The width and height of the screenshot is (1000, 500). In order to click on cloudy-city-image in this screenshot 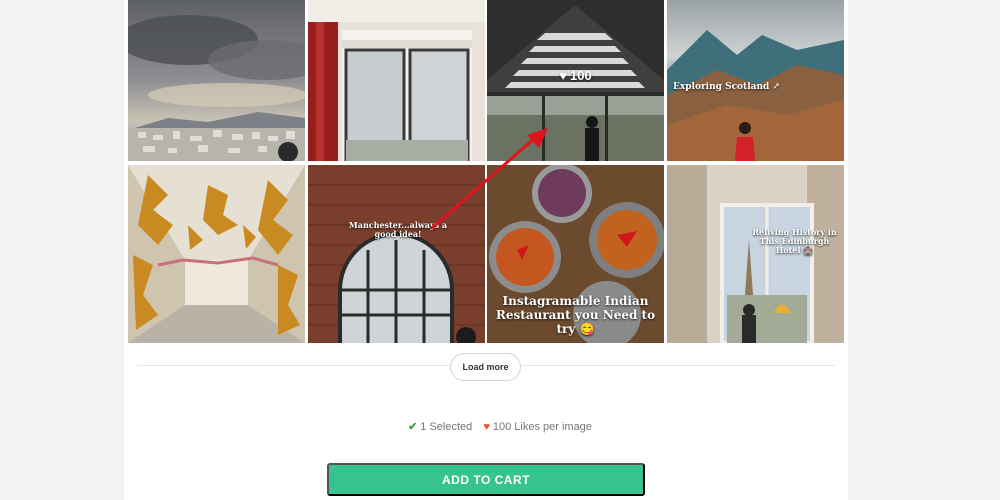, I will do `click(216, 80)`.